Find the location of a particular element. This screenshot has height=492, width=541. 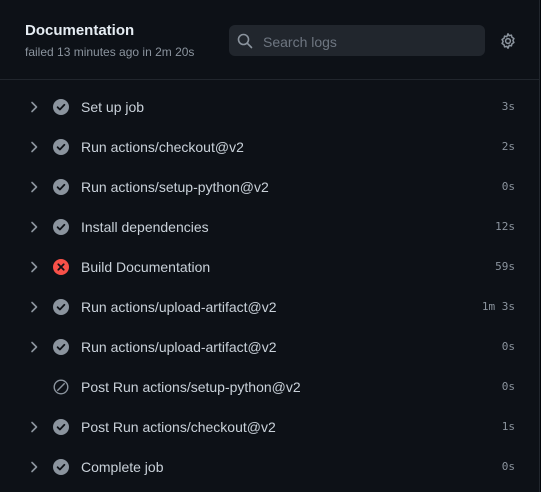

step-duration: 2s is located at coordinates (508, 146).